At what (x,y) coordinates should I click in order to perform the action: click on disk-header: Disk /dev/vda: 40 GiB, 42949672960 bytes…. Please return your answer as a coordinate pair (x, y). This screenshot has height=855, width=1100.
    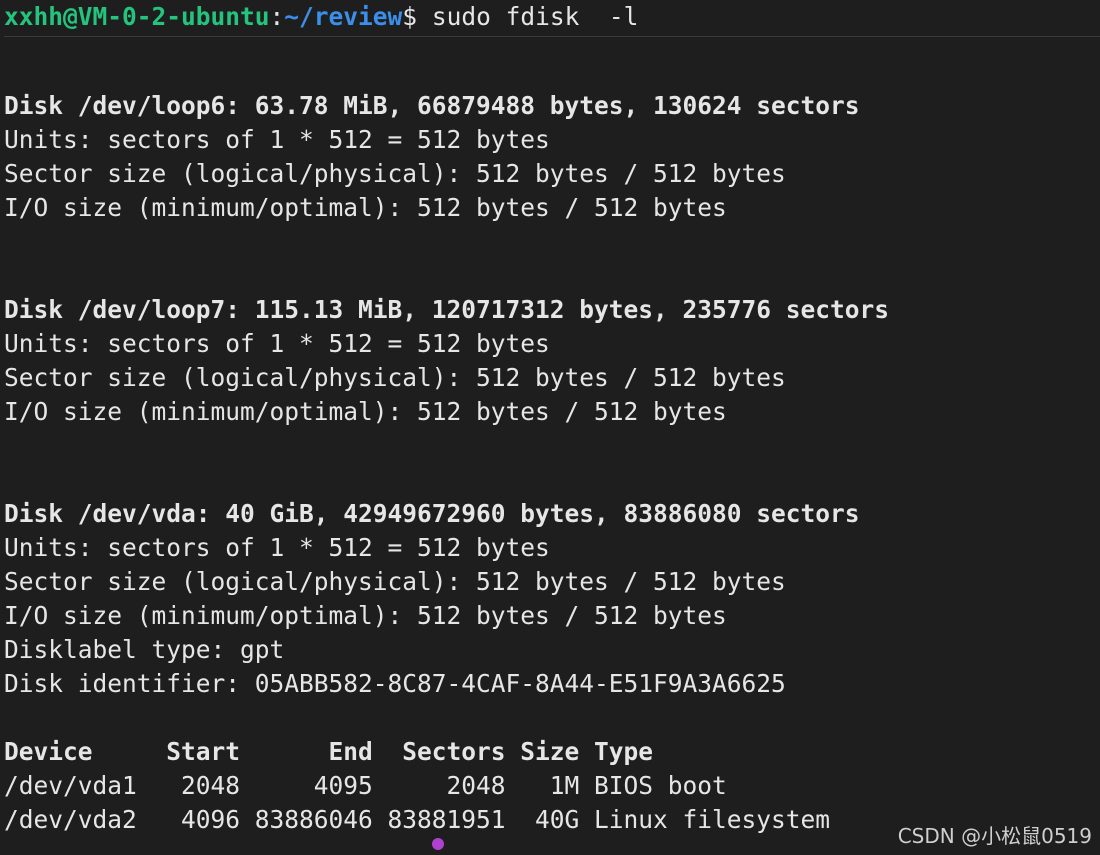
    Looking at the image, I should click on (432, 513).